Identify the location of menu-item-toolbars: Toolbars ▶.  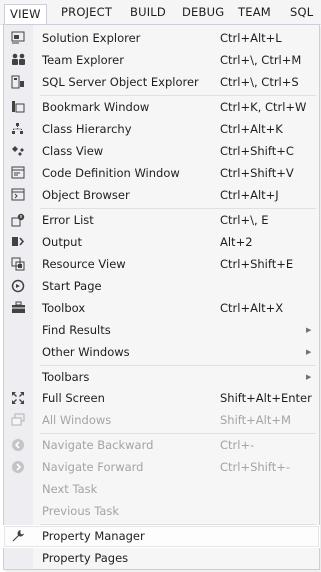
(161, 377).